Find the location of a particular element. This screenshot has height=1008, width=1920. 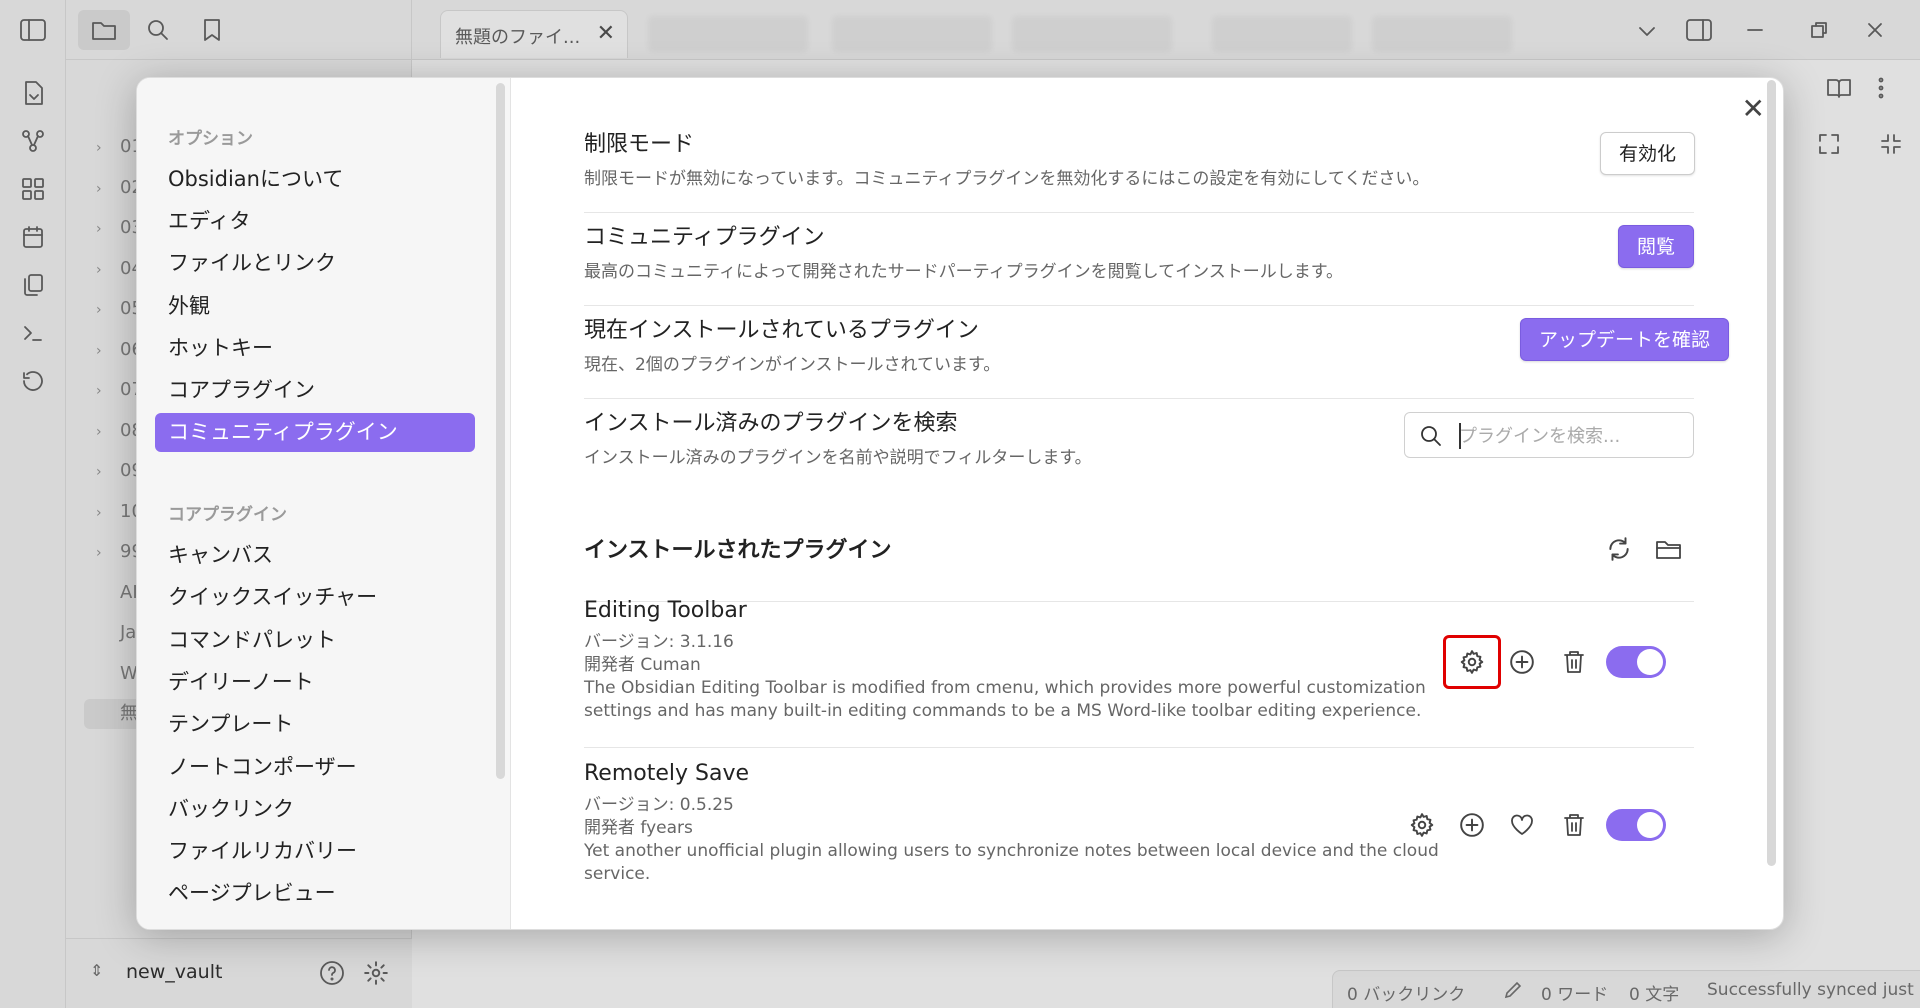

settings-nav-core-item: ノートコンポーザー is located at coordinates (315, 767).